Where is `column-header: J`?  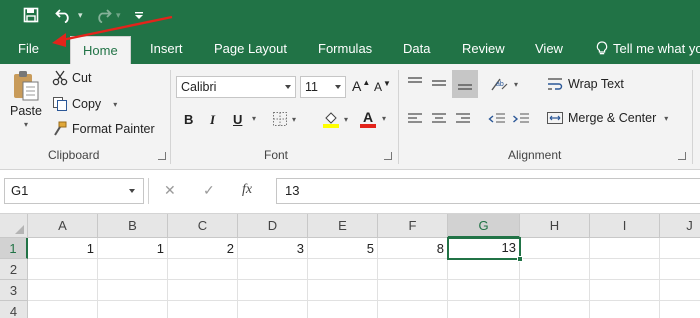
column-header: J is located at coordinates (680, 226).